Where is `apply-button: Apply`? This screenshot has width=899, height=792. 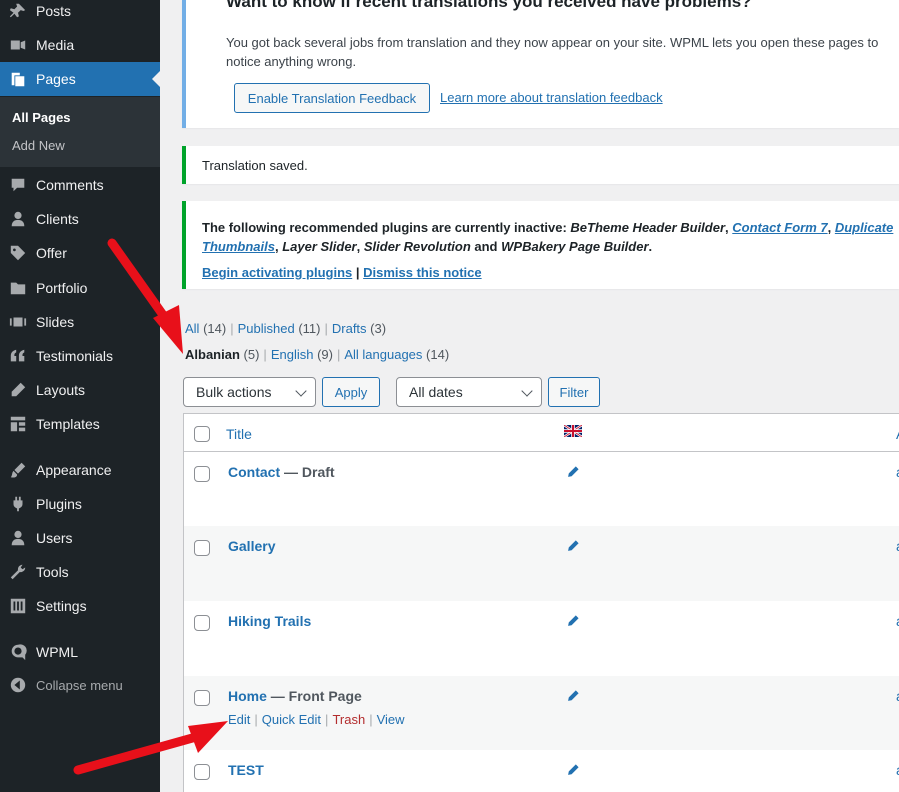 apply-button: Apply is located at coordinates (351, 392).